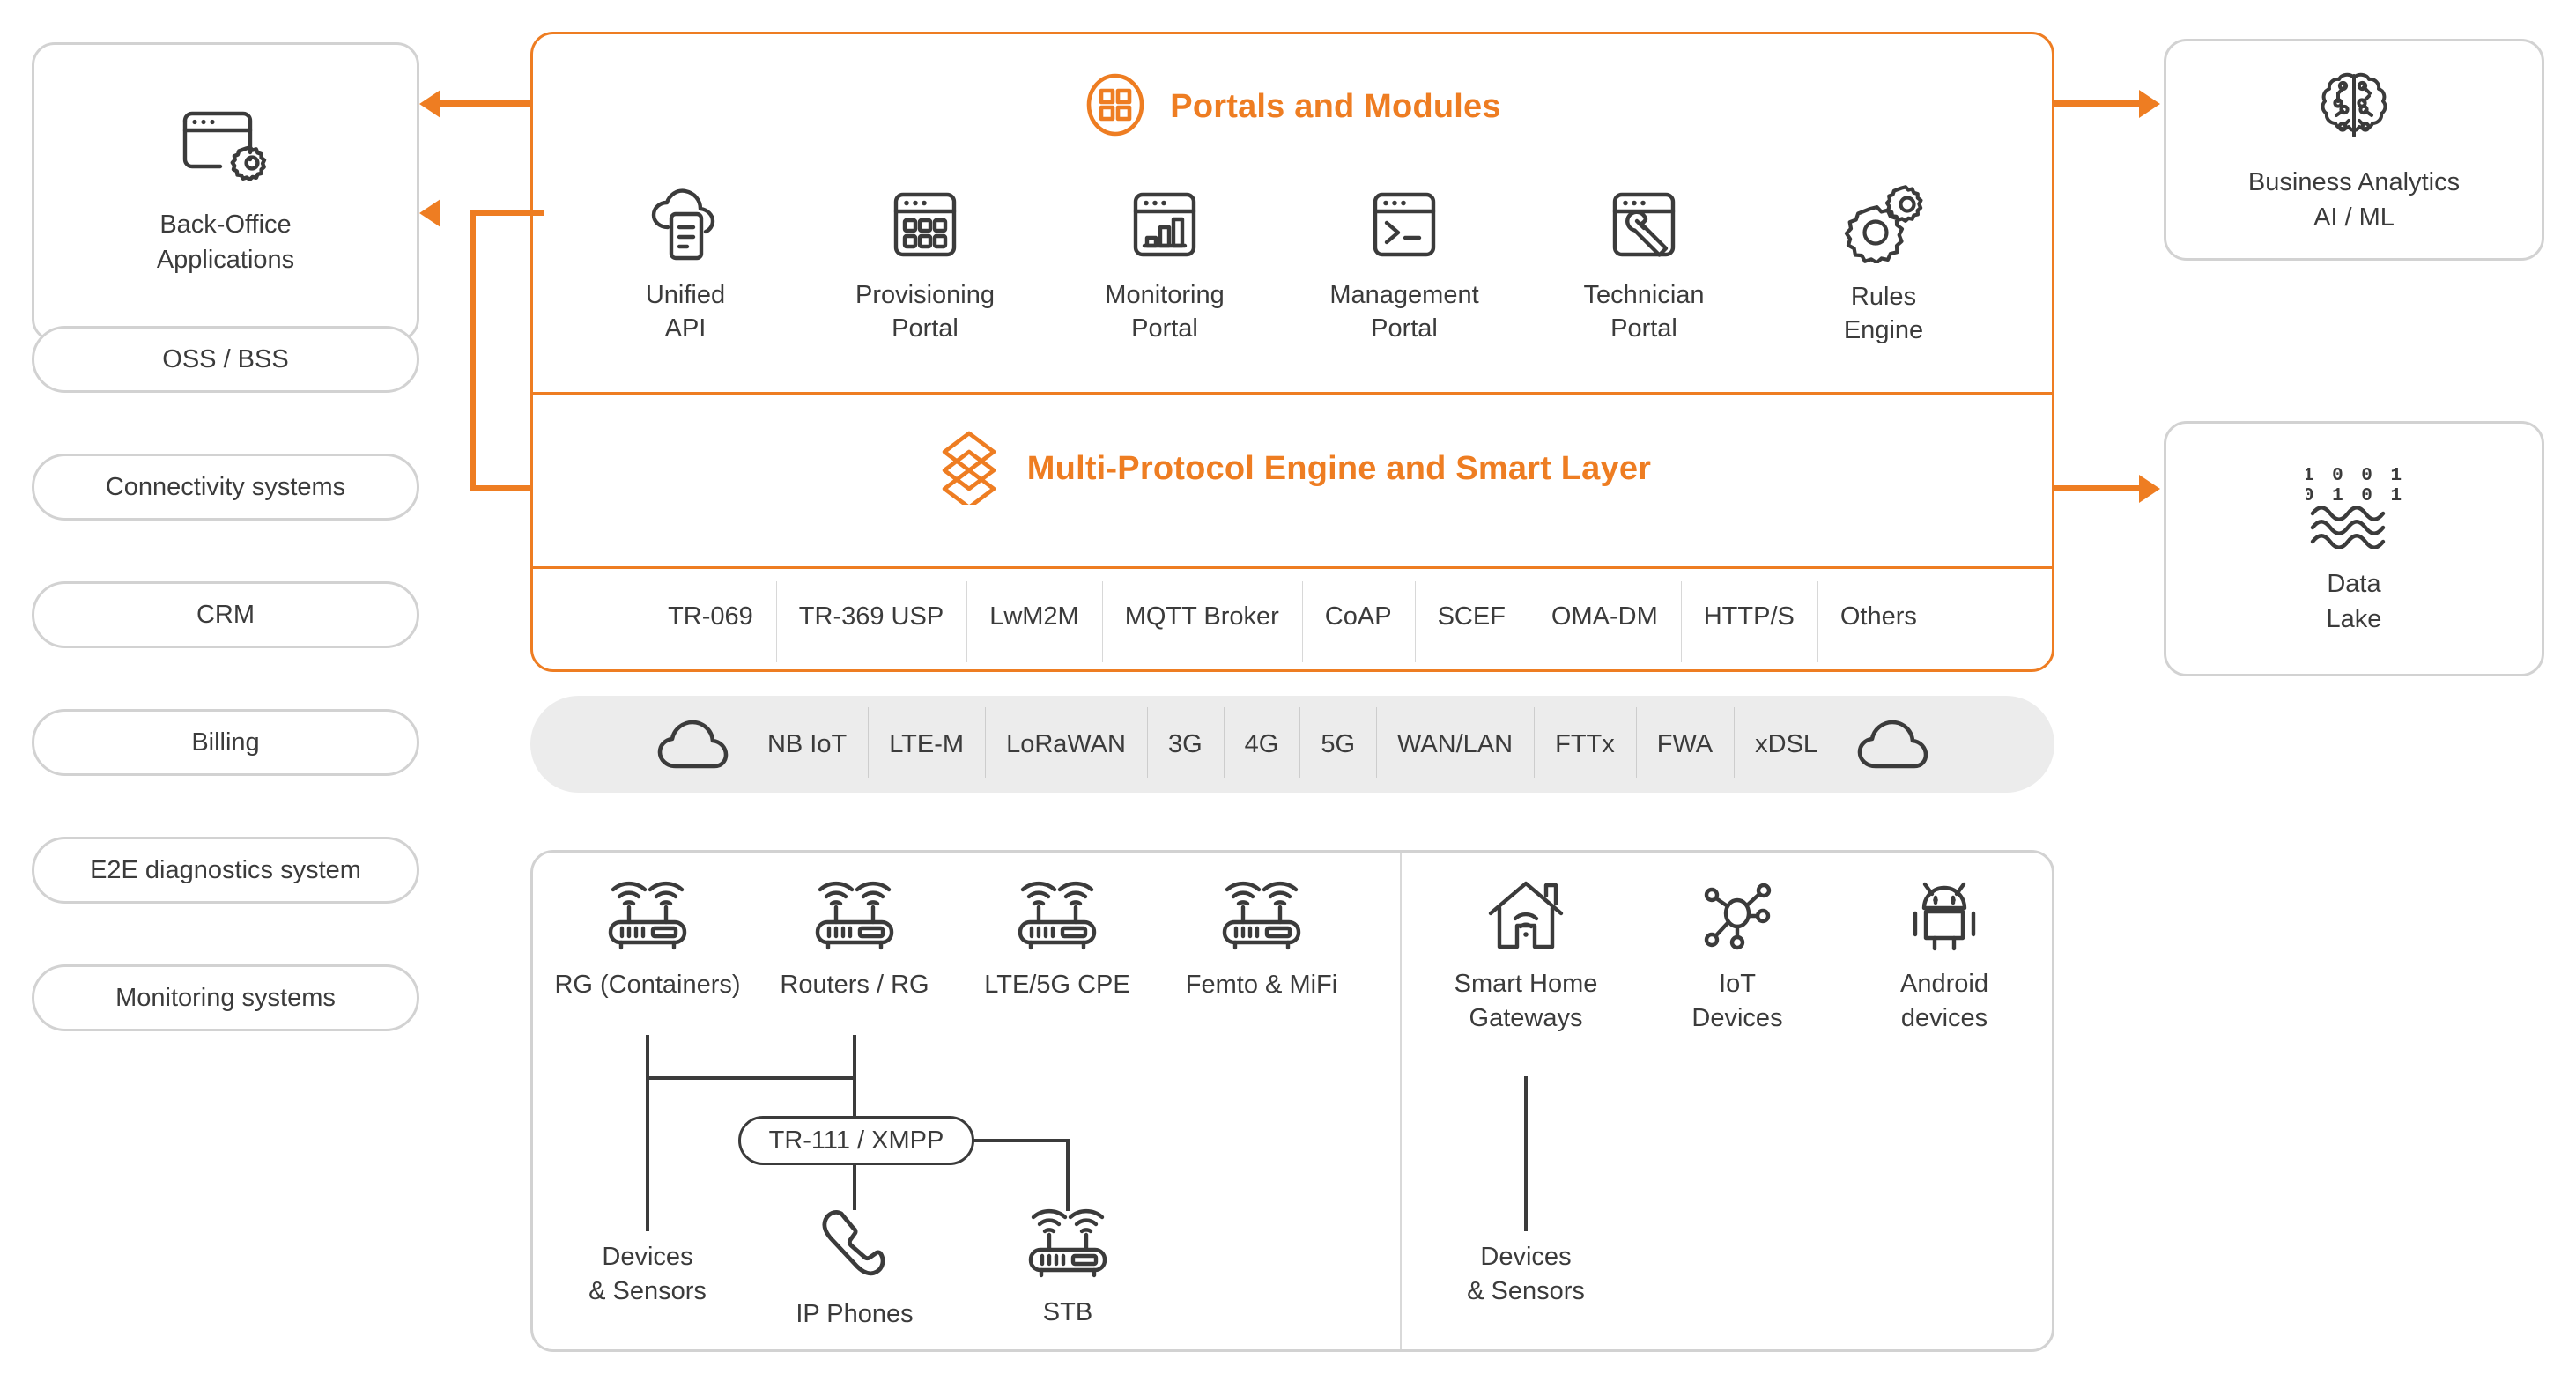  I want to click on module-label: Rules Engine, so click(1884, 314).